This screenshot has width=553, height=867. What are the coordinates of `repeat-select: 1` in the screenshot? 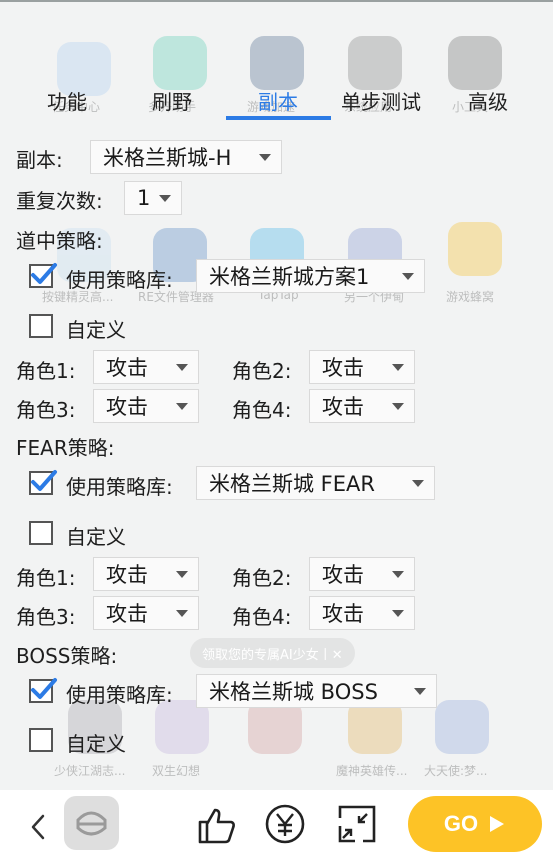 It's located at (153, 198).